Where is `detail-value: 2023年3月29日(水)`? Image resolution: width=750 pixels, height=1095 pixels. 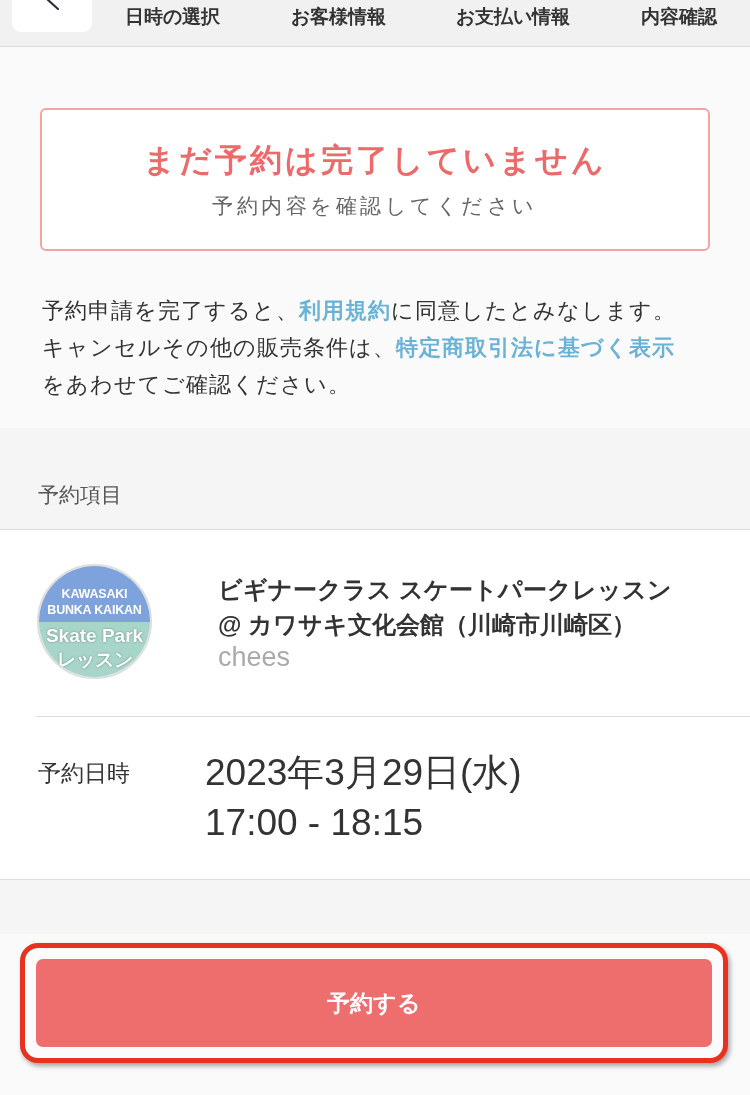 detail-value: 2023年3月29日(水) is located at coordinates (363, 773).